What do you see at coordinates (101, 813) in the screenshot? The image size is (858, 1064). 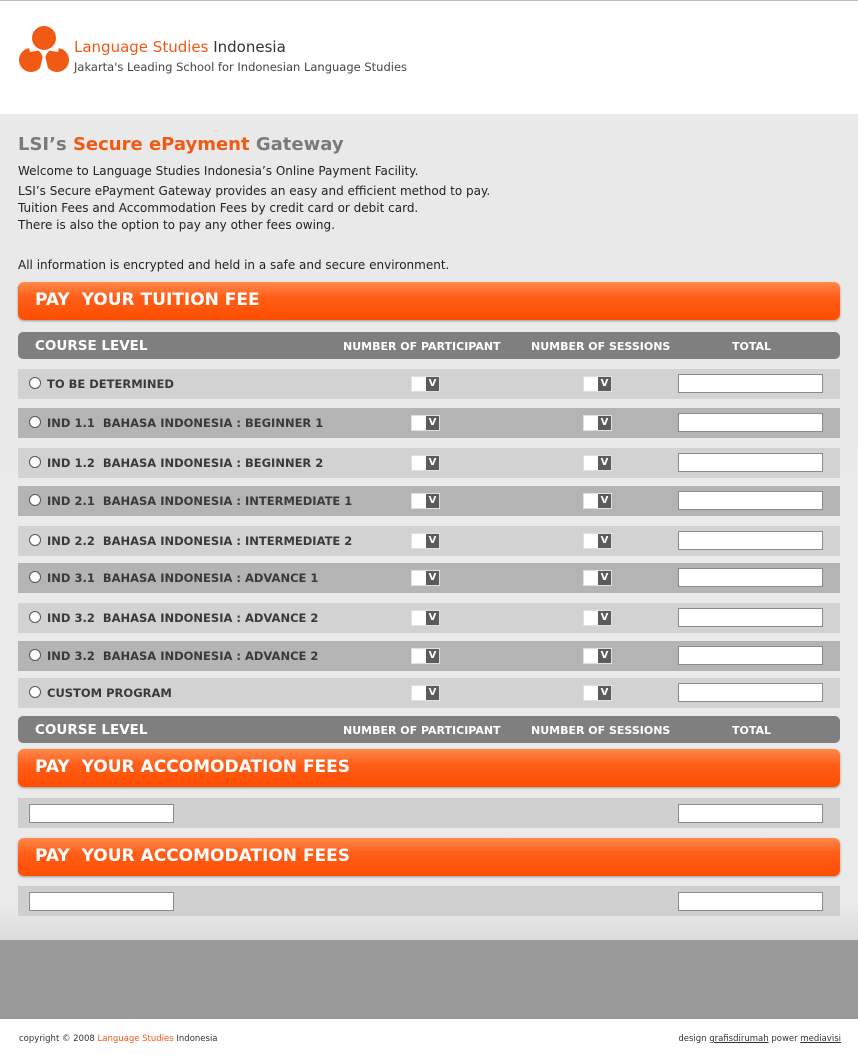 I see `accommodation-description-input` at bounding box center [101, 813].